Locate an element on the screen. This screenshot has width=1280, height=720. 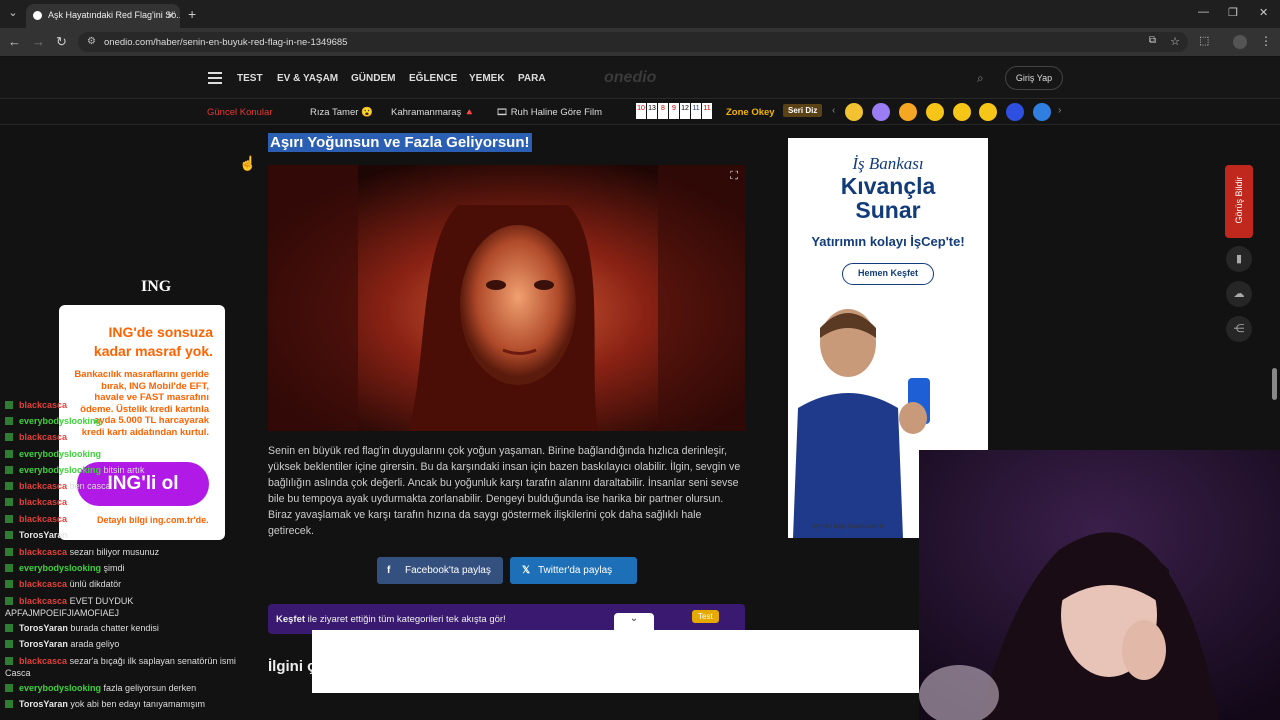
scrollbar-thumb is located at coordinates (1274, 384).